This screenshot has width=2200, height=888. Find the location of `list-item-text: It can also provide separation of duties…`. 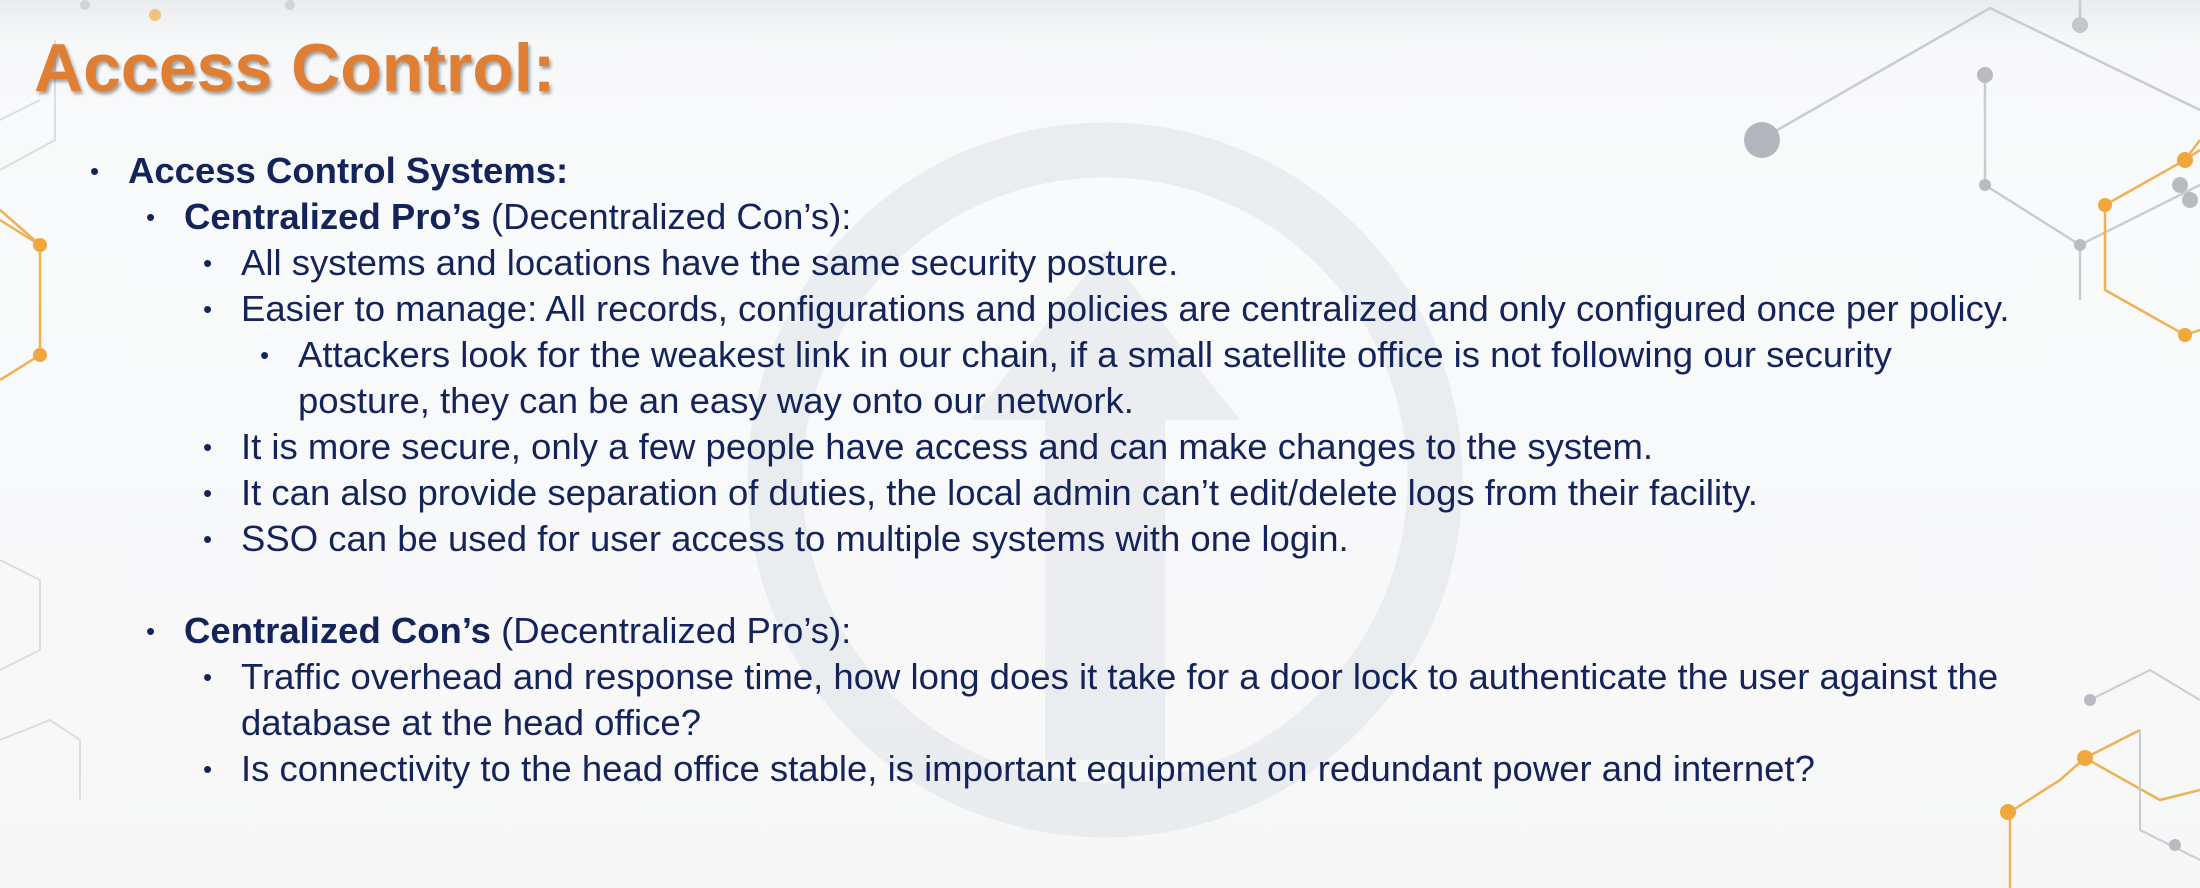

list-item-text: It can also provide separation of duties… is located at coordinates (999, 492).